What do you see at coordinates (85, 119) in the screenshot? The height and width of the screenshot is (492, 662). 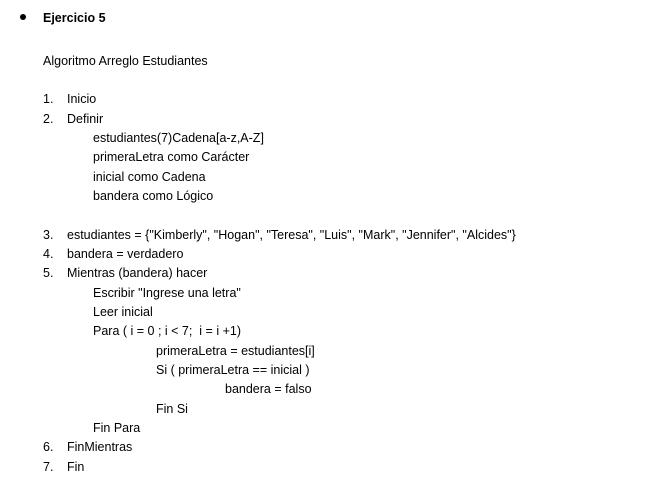 I see `step-2-text: Definir` at bounding box center [85, 119].